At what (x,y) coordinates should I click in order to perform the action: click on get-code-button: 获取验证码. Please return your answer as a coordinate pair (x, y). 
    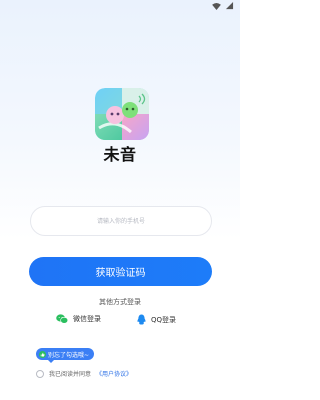
    Looking at the image, I should click on (120, 271).